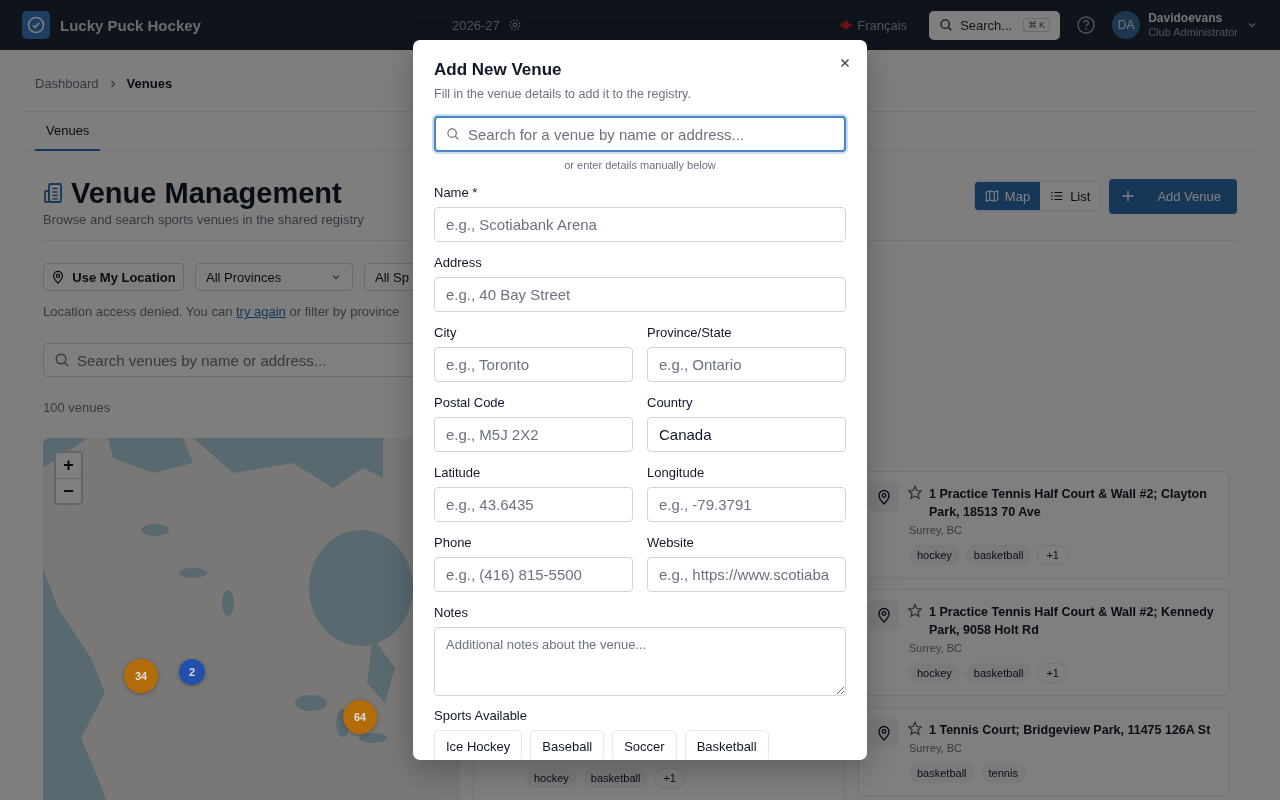 Image resolution: width=1280 pixels, height=800 pixels. What do you see at coordinates (533, 434) in the screenshot?
I see `input-field: e.g., M5J 2X2` at bounding box center [533, 434].